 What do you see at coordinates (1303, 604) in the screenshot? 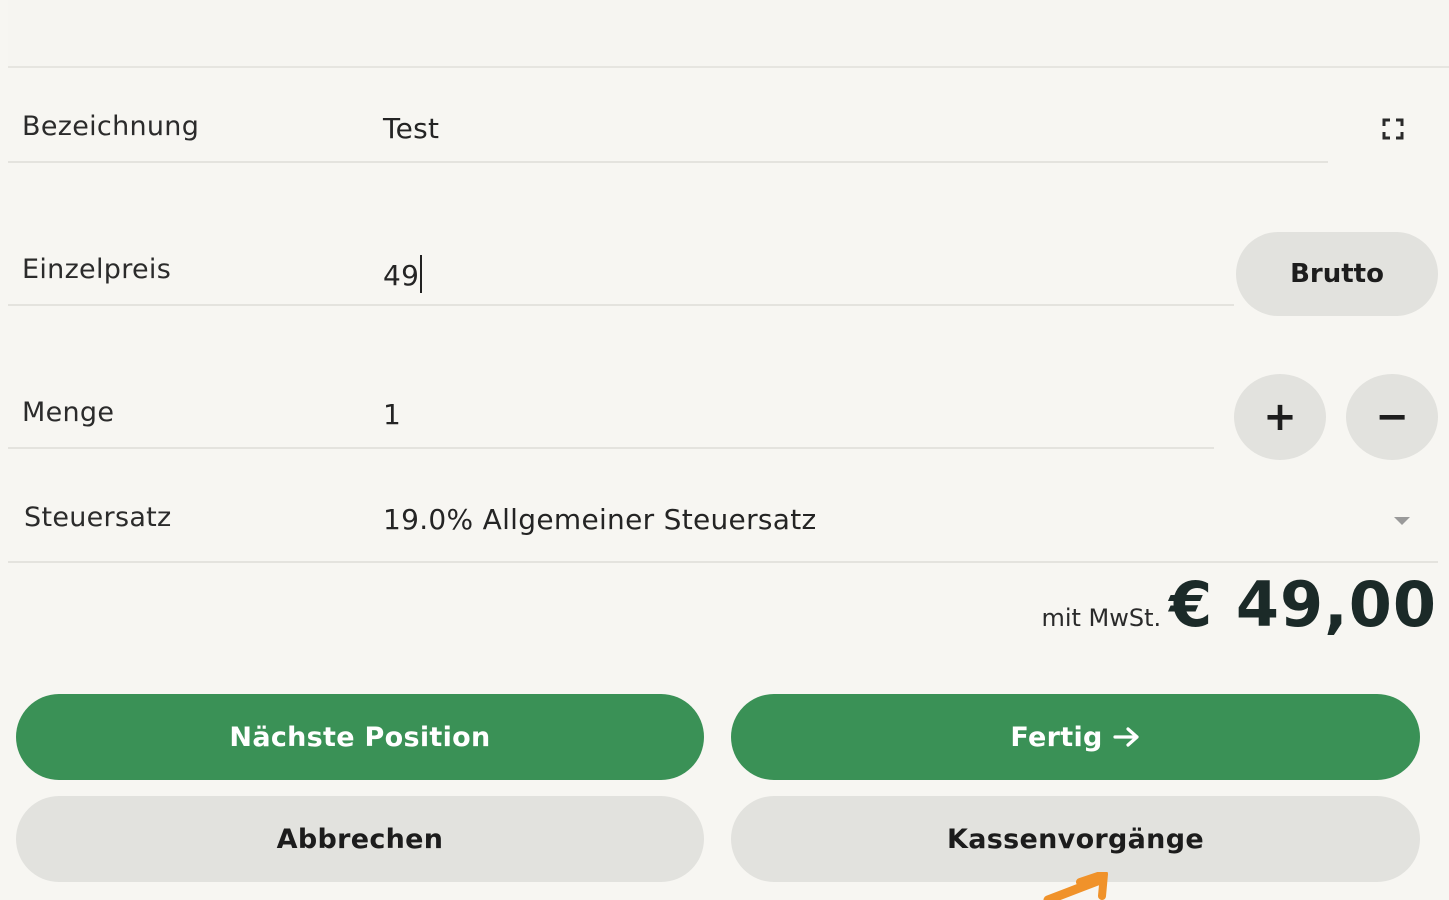
I see `total-amount: € 49,00` at bounding box center [1303, 604].